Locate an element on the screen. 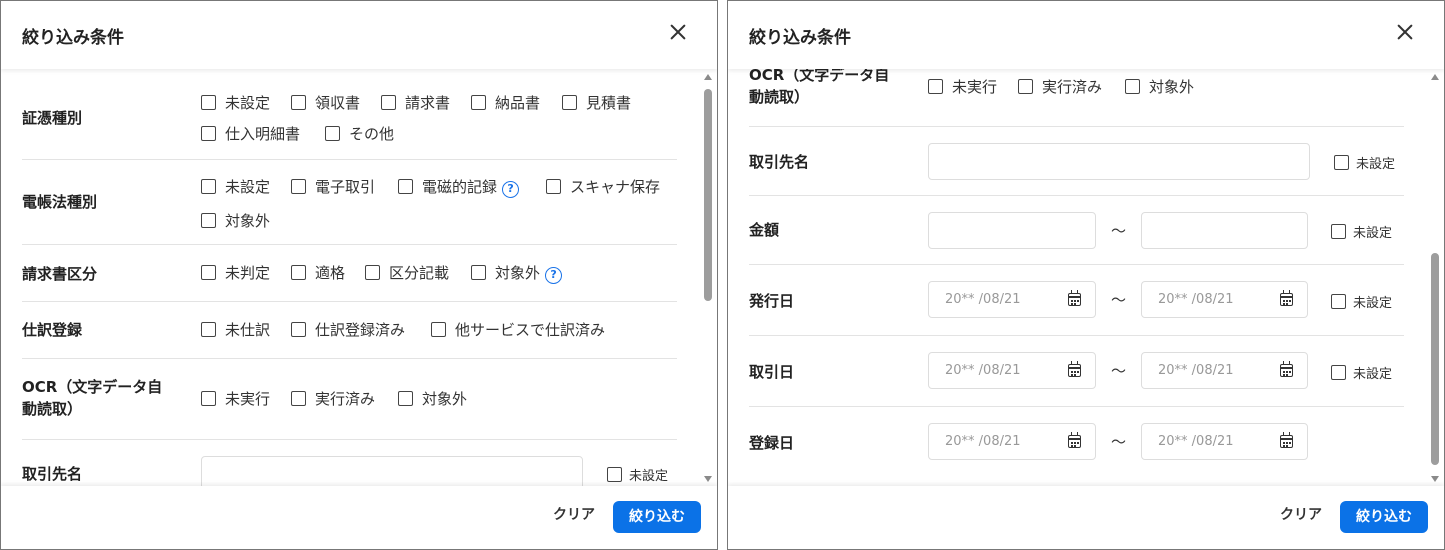  transaction-date-from-input: 20** /08/21 is located at coordinates (1012, 370).